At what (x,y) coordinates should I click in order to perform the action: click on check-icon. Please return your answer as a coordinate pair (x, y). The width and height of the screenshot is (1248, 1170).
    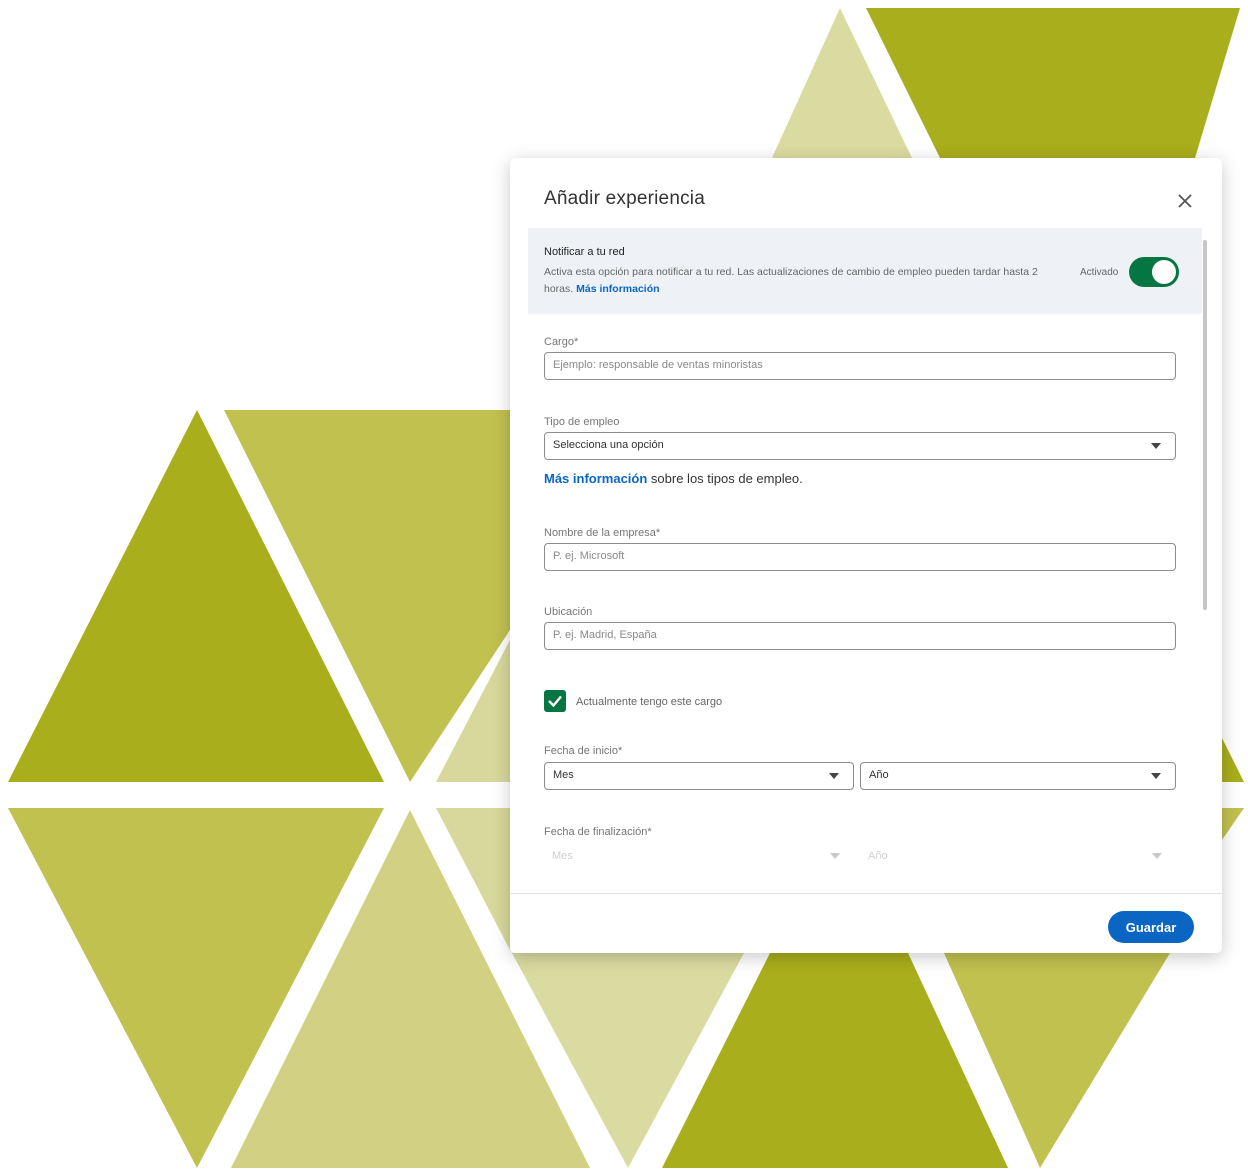
    Looking at the image, I should click on (555, 701).